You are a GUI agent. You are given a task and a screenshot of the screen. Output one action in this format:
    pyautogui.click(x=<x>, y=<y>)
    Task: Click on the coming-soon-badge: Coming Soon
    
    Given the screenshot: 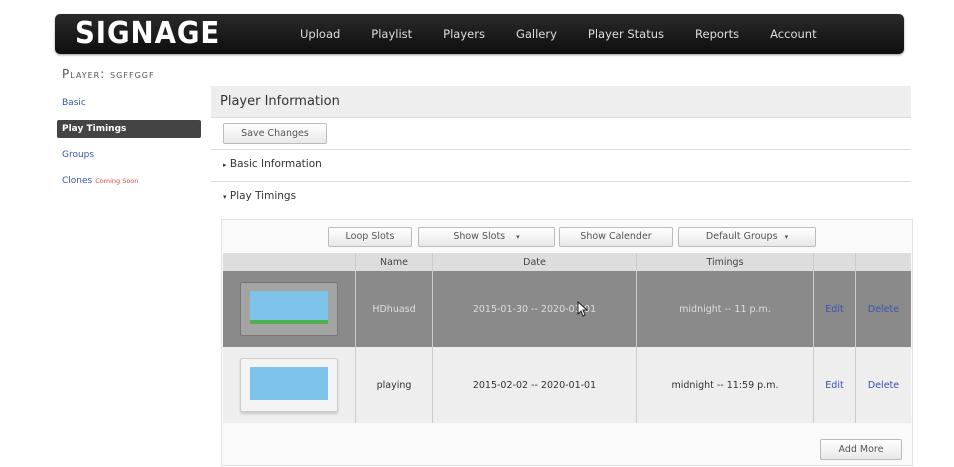 What is the action you would take?
    pyautogui.click(x=117, y=181)
    